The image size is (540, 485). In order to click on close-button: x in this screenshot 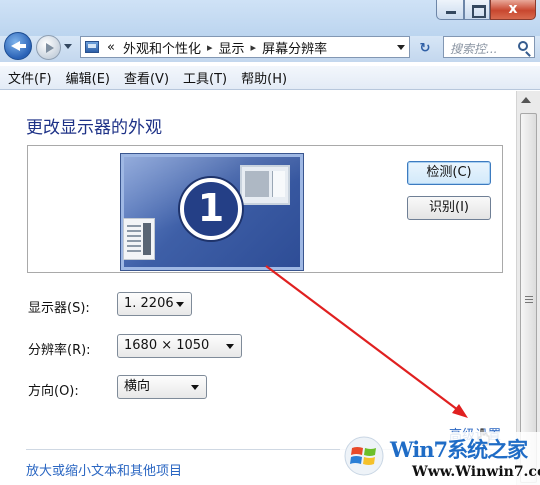, I will do `click(513, 10)`.